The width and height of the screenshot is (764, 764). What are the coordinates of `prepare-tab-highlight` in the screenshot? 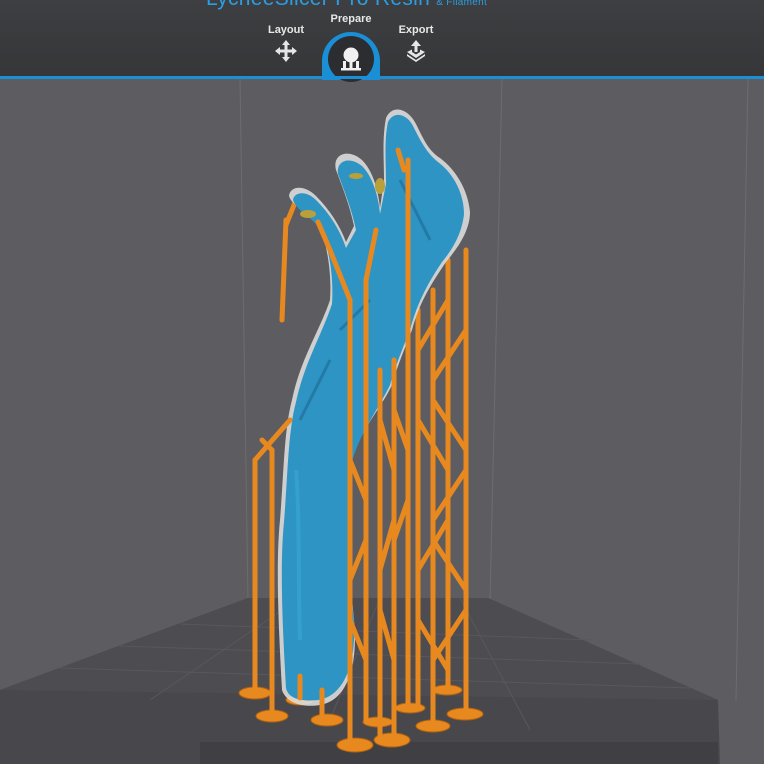 It's located at (351, 57).